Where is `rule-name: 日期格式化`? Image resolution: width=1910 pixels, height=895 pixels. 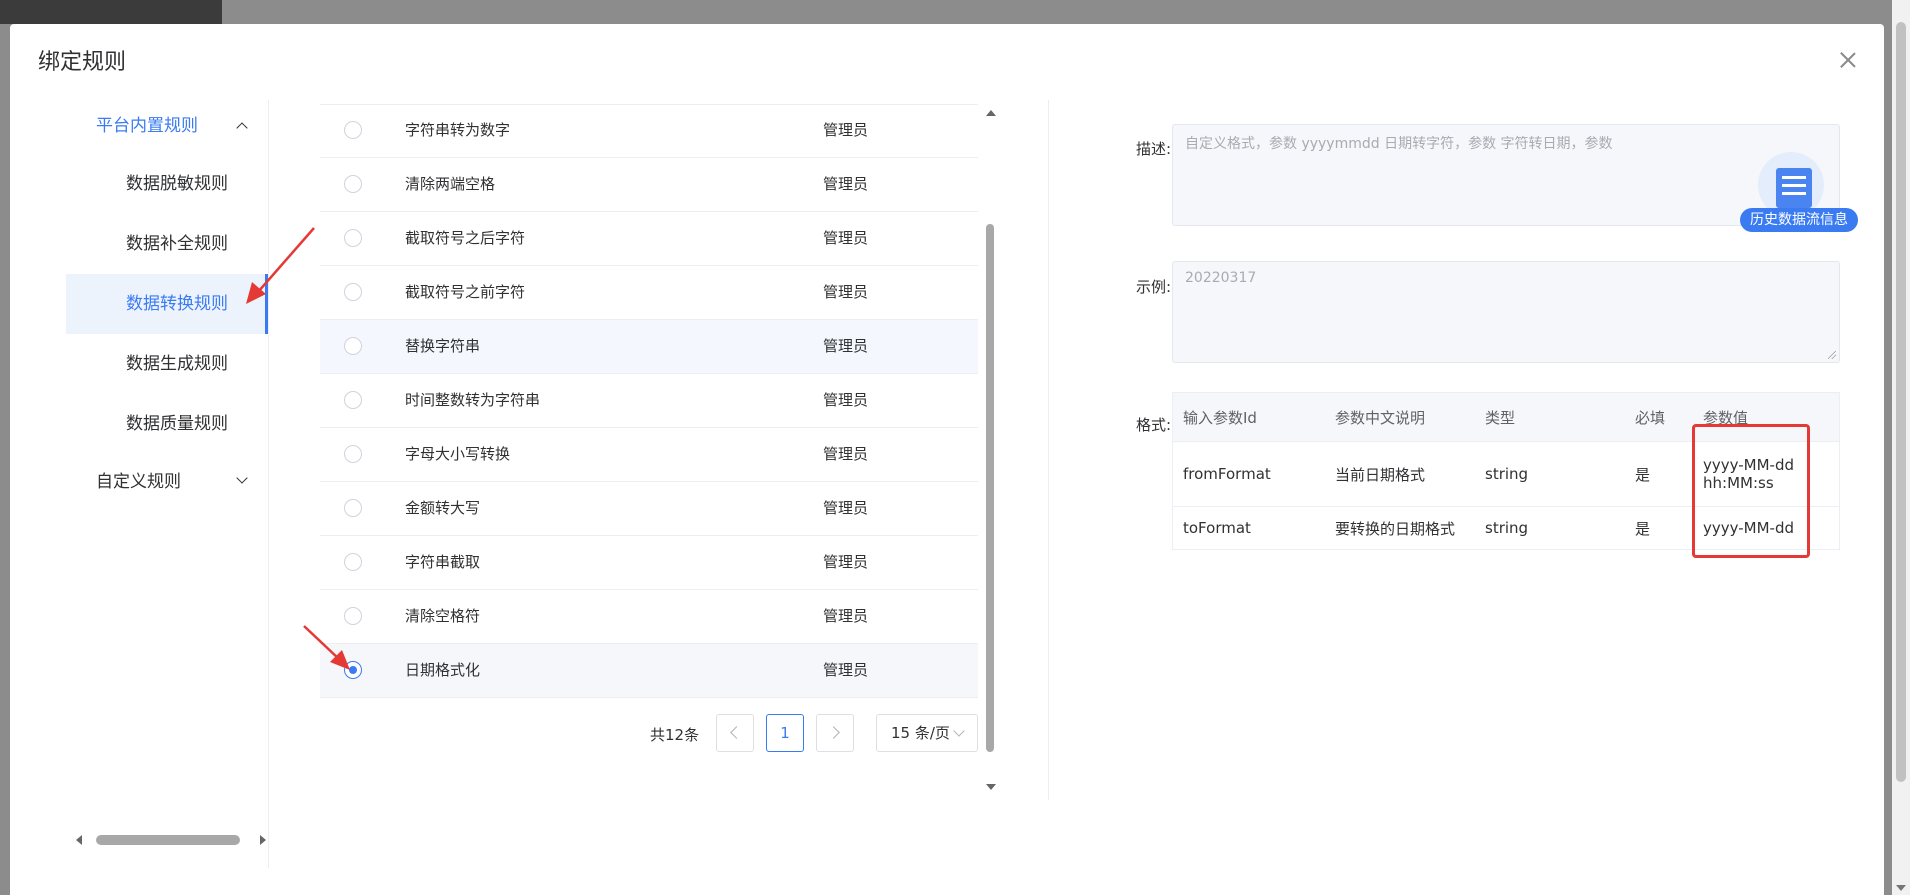
rule-name: 日期格式化 is located at coordinates (443, 670).